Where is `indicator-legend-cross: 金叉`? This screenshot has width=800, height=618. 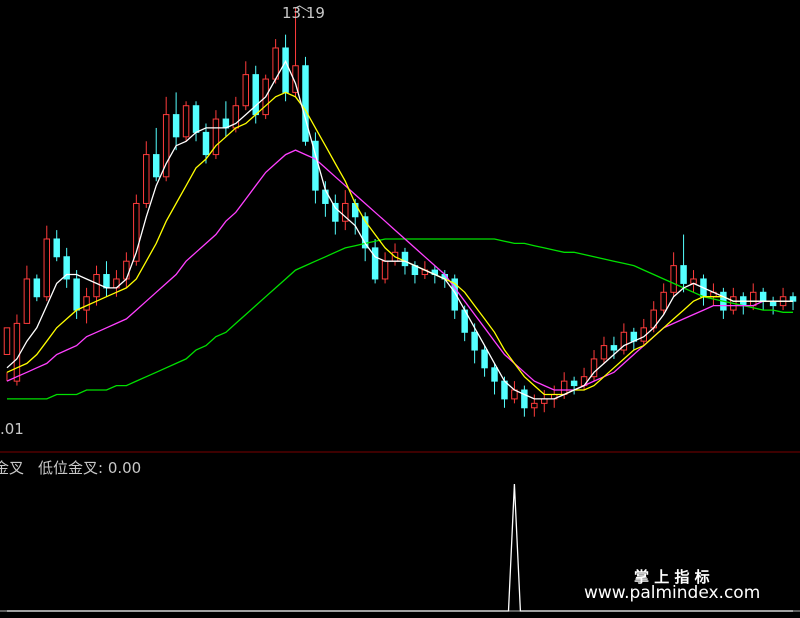 indicator-legend-cross: 金叉 is located at coordinates (12, 468).